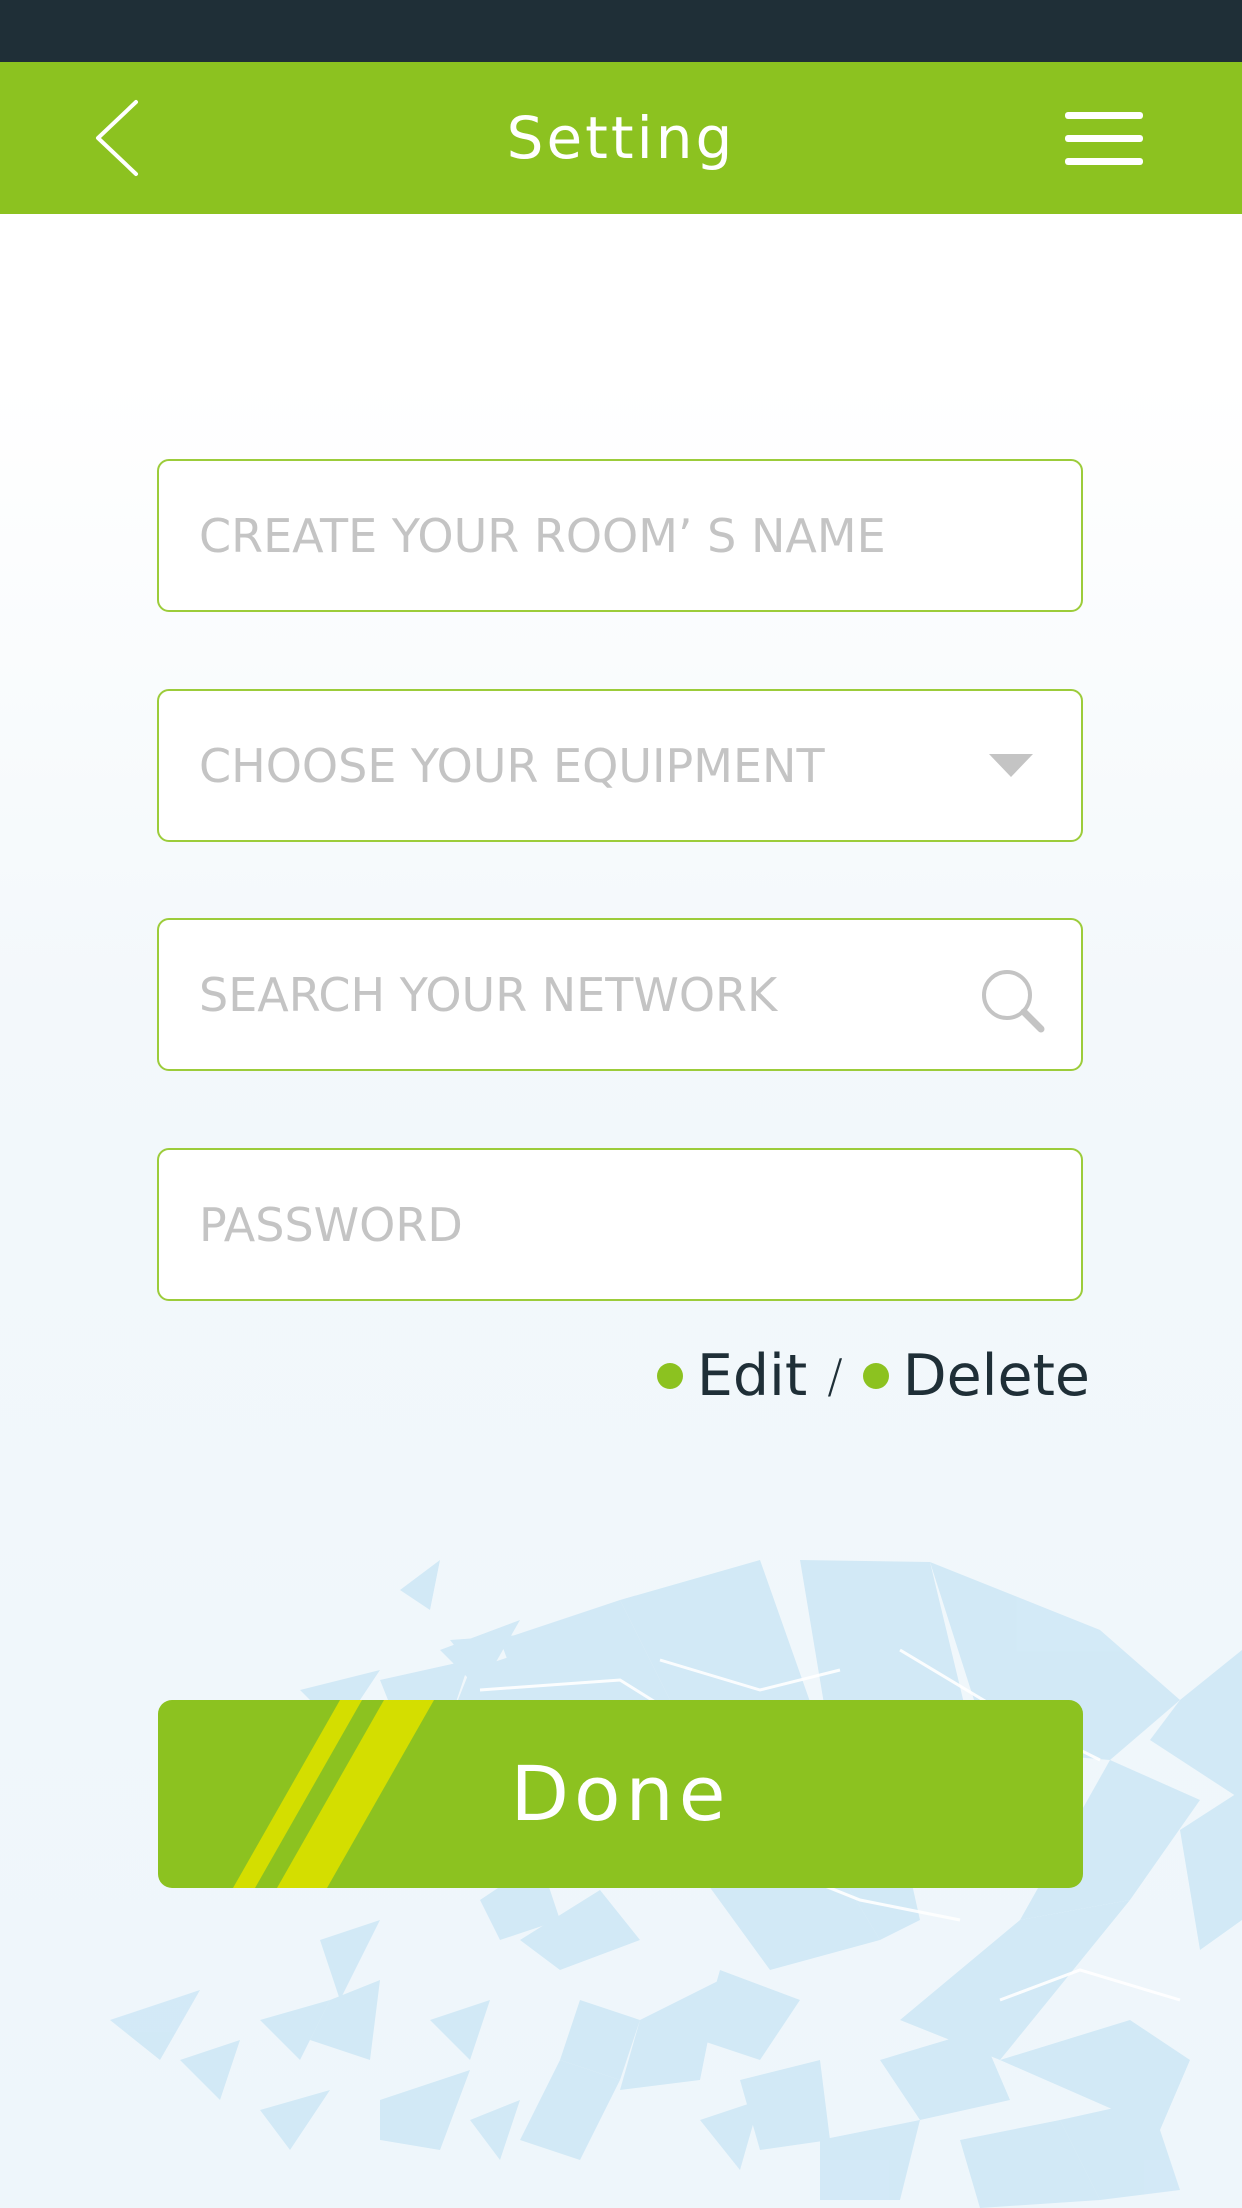 This screenshot has height=2208, width=1242. I want to click on password-input, so click(589, 1224).